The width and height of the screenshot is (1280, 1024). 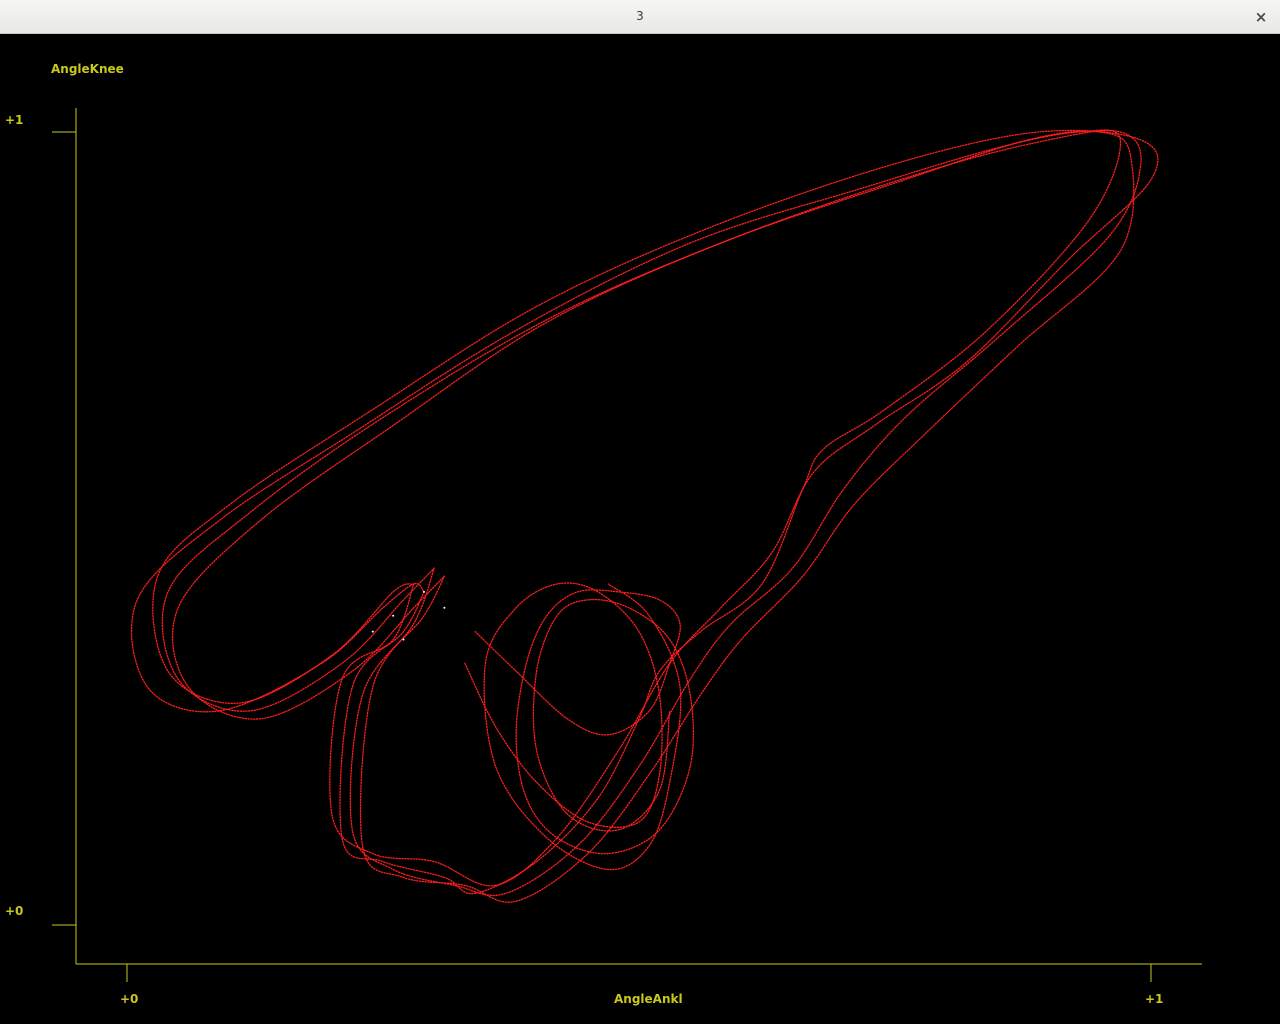 What do you see at coordinates (87, 69) in the screenshot?
I see `y-axis-label: AngleKnee` at bounding box center [87, 69].